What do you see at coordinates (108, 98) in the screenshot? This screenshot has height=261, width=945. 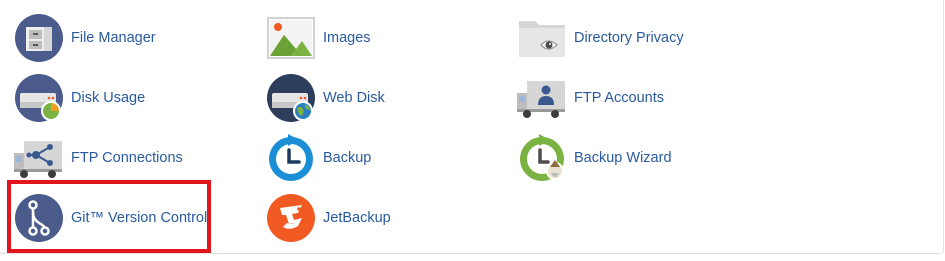 I see `disk-usage-label: Disk Usage` at bounding box center [108, 98].